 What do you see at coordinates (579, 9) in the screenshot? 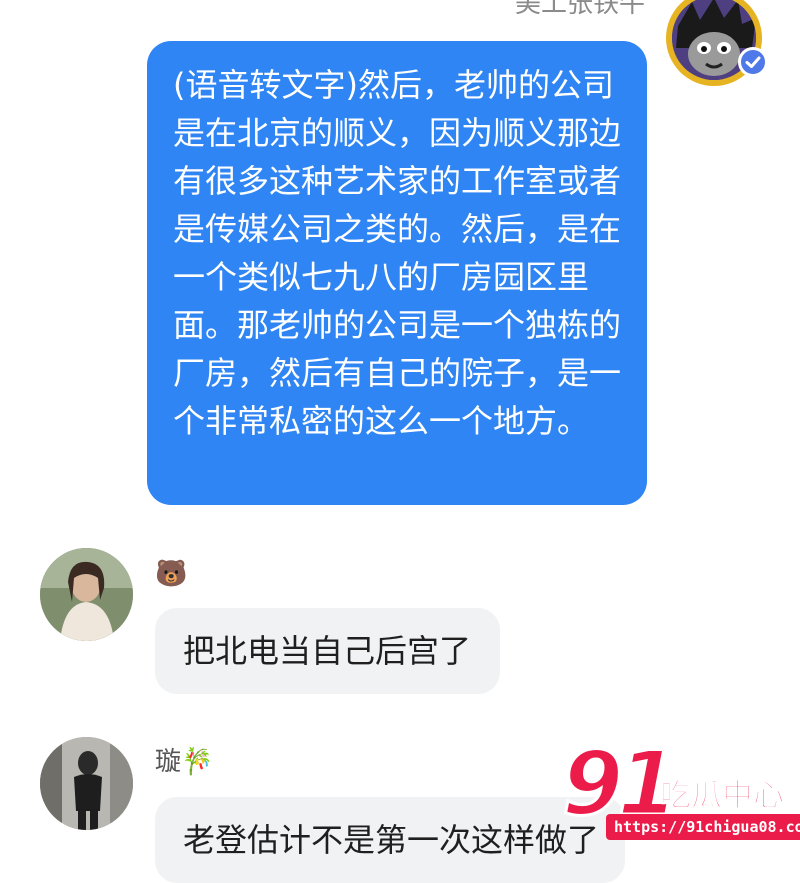
I see `sender-name-self: 美工张铁牛` at bounding box center [579, 9].